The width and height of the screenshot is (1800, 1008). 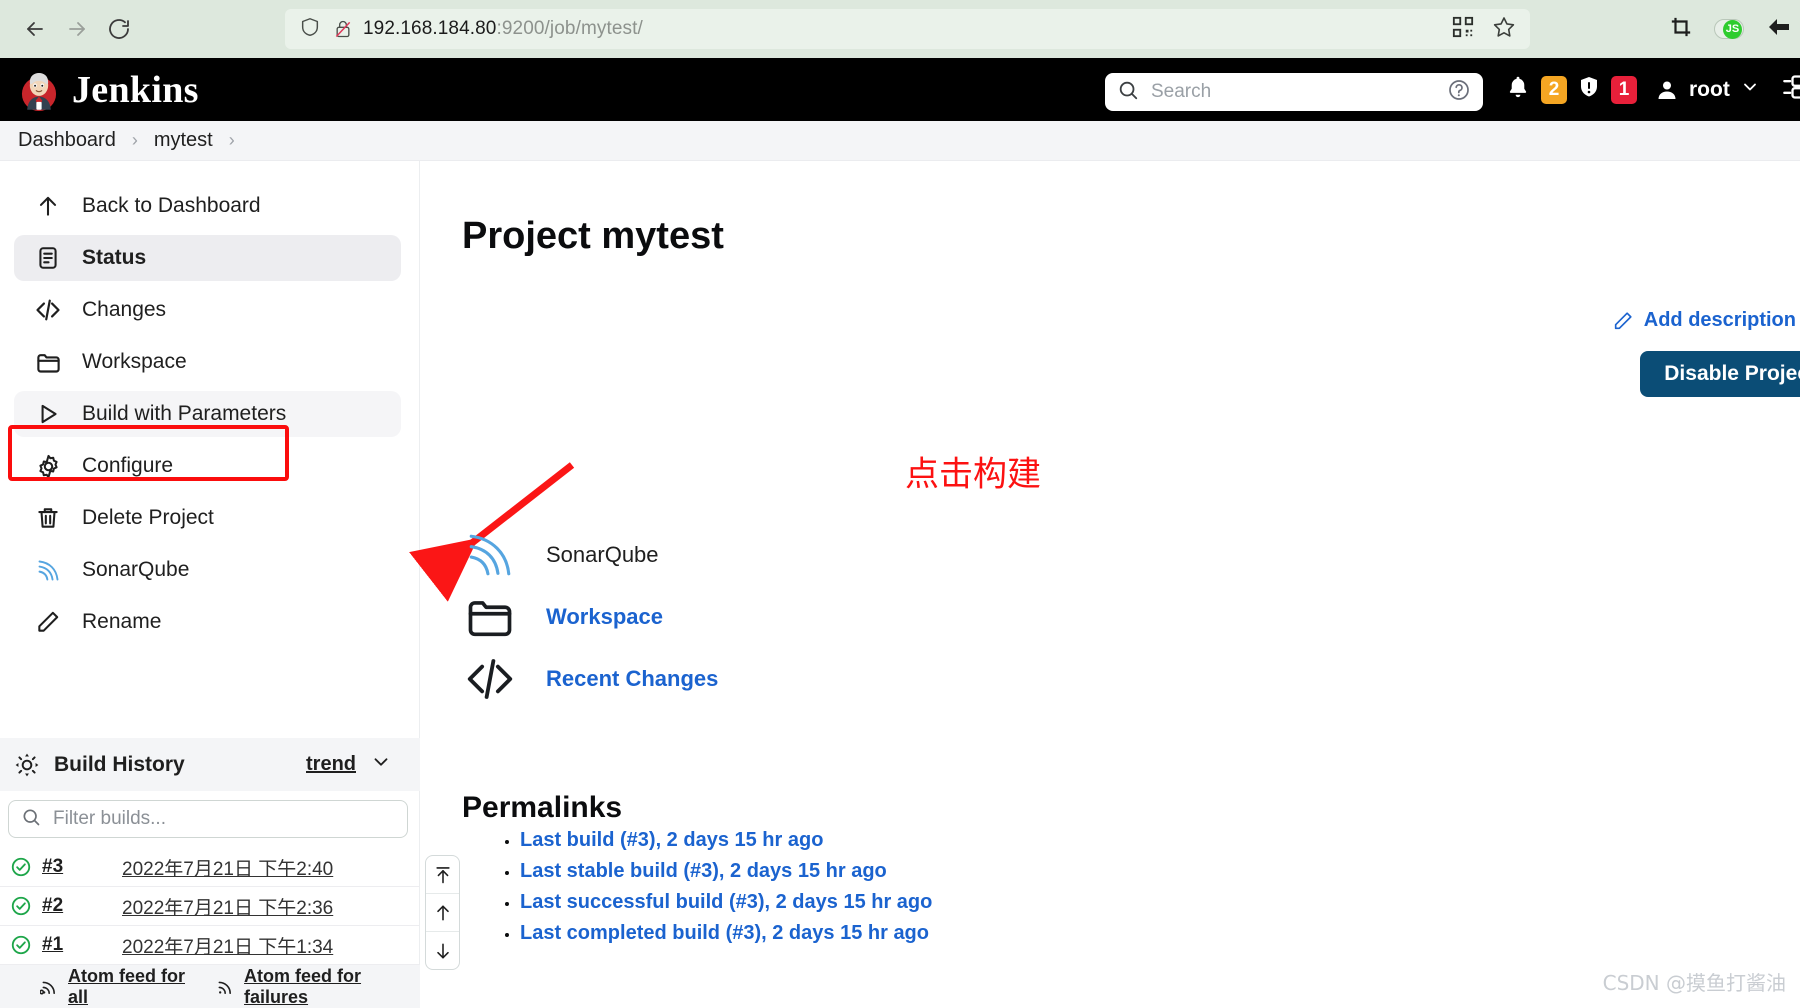 I want to click on person-icon, so click(x=1667, y=90).